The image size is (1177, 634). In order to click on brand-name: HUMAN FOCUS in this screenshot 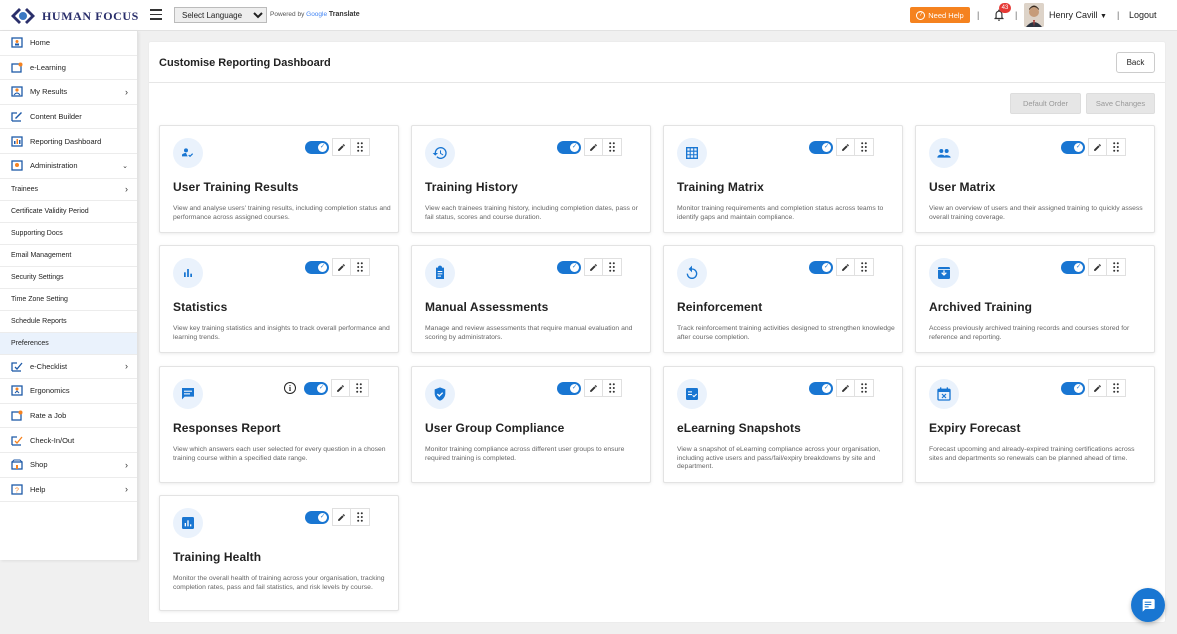, I will do `click(90, 15)`.